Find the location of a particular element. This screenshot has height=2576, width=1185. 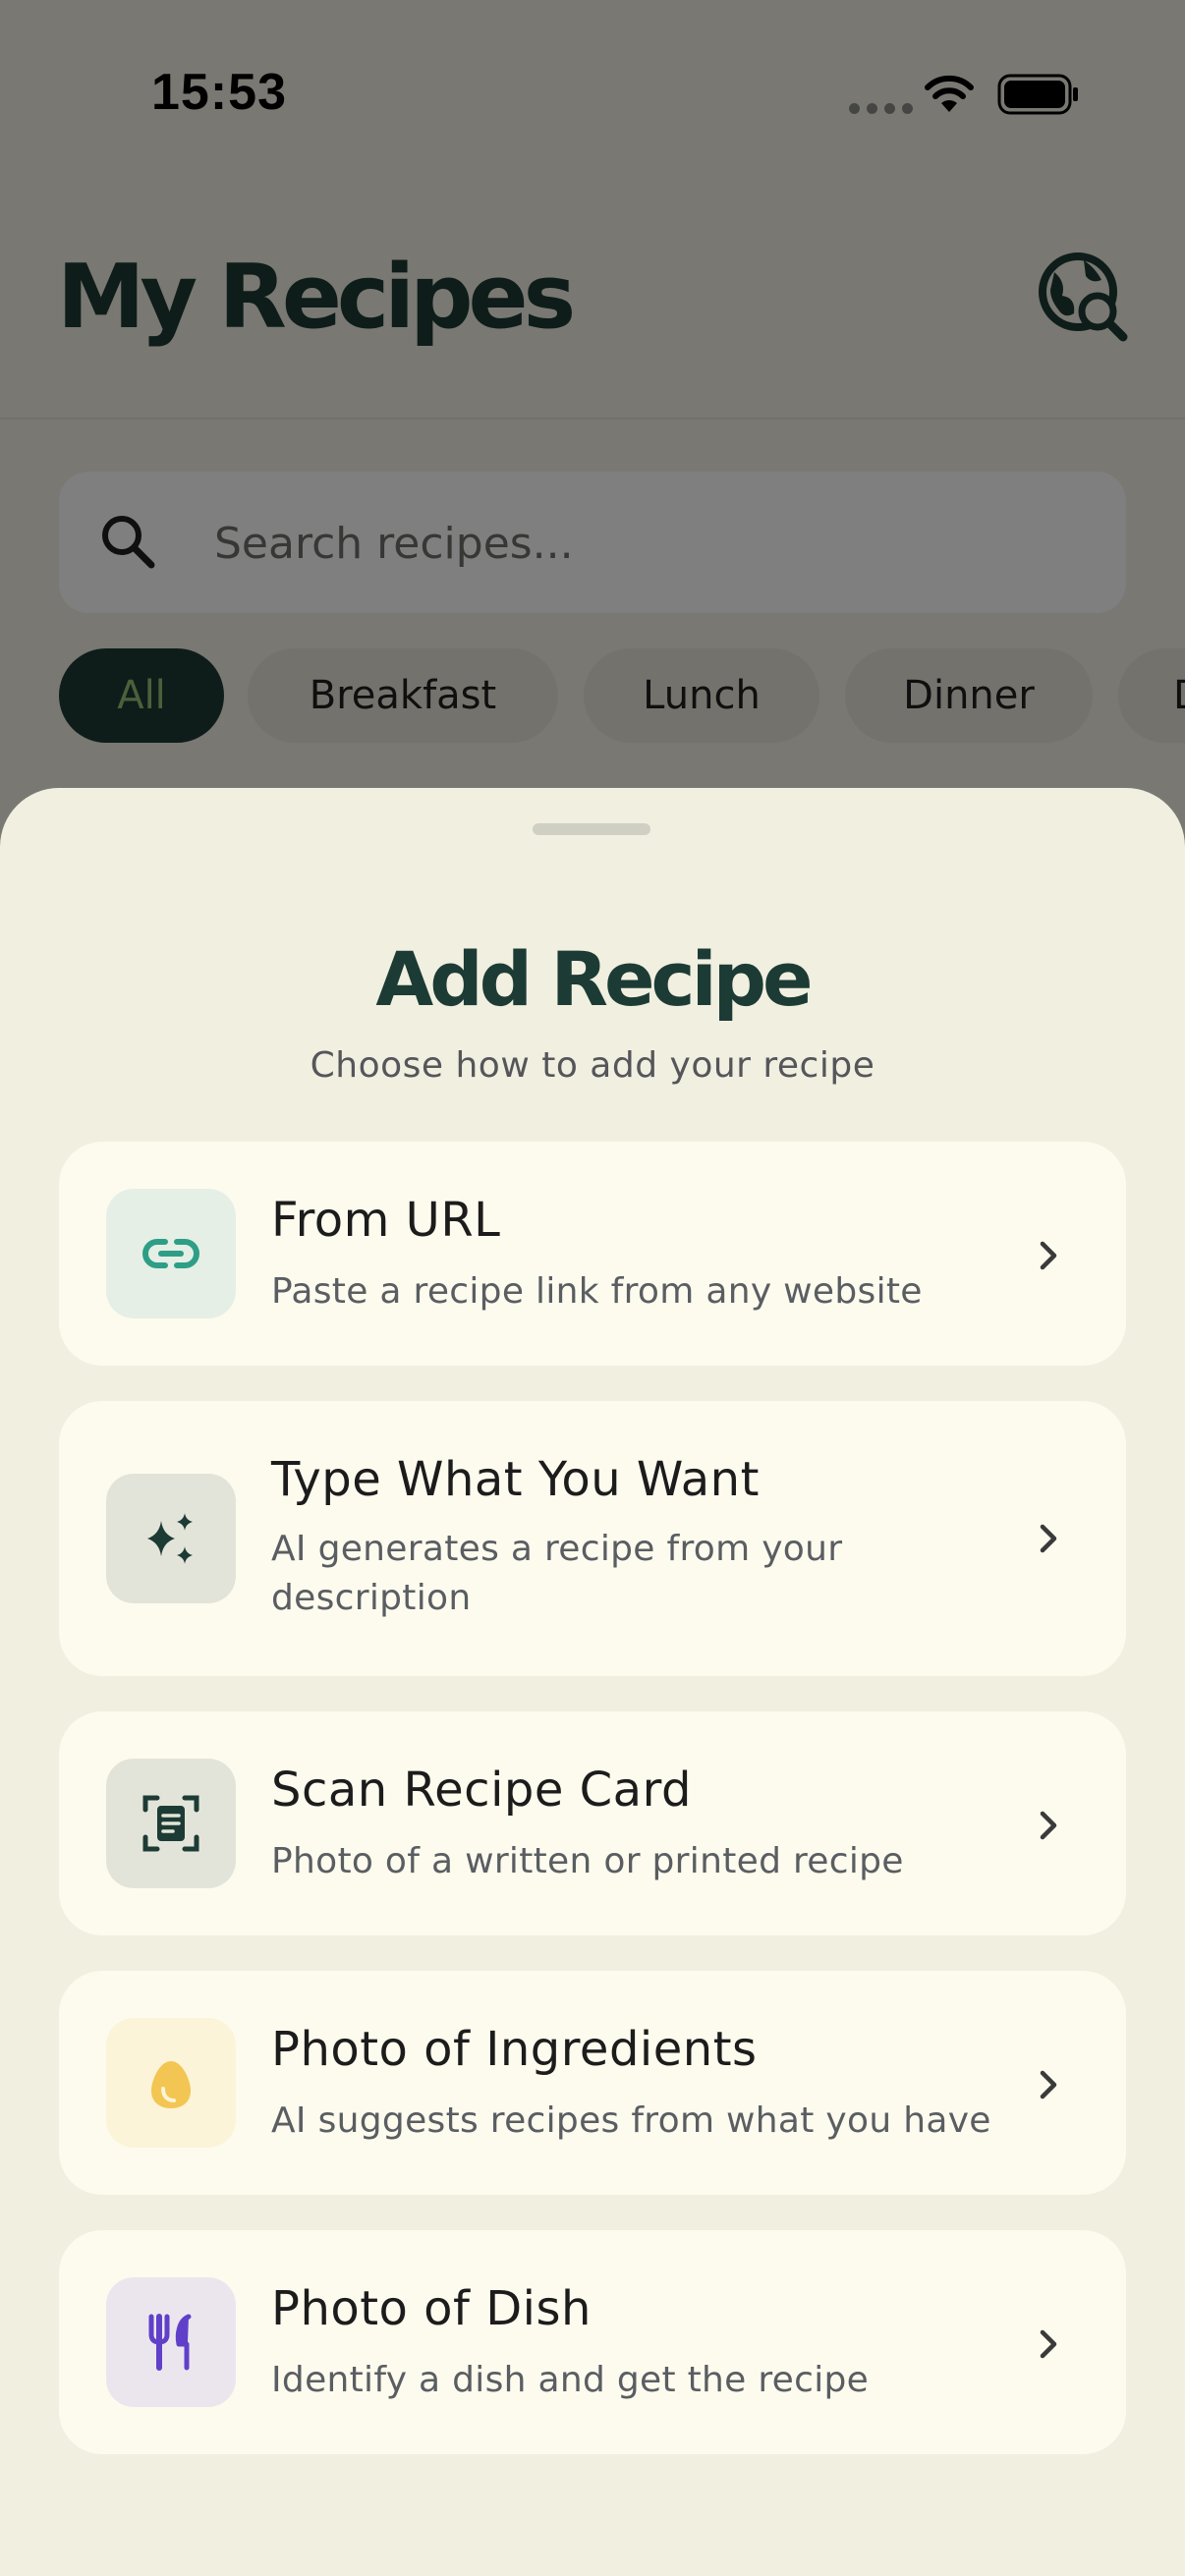

option-title: Scan Recipe Card is located at coordinates (482, 1790).